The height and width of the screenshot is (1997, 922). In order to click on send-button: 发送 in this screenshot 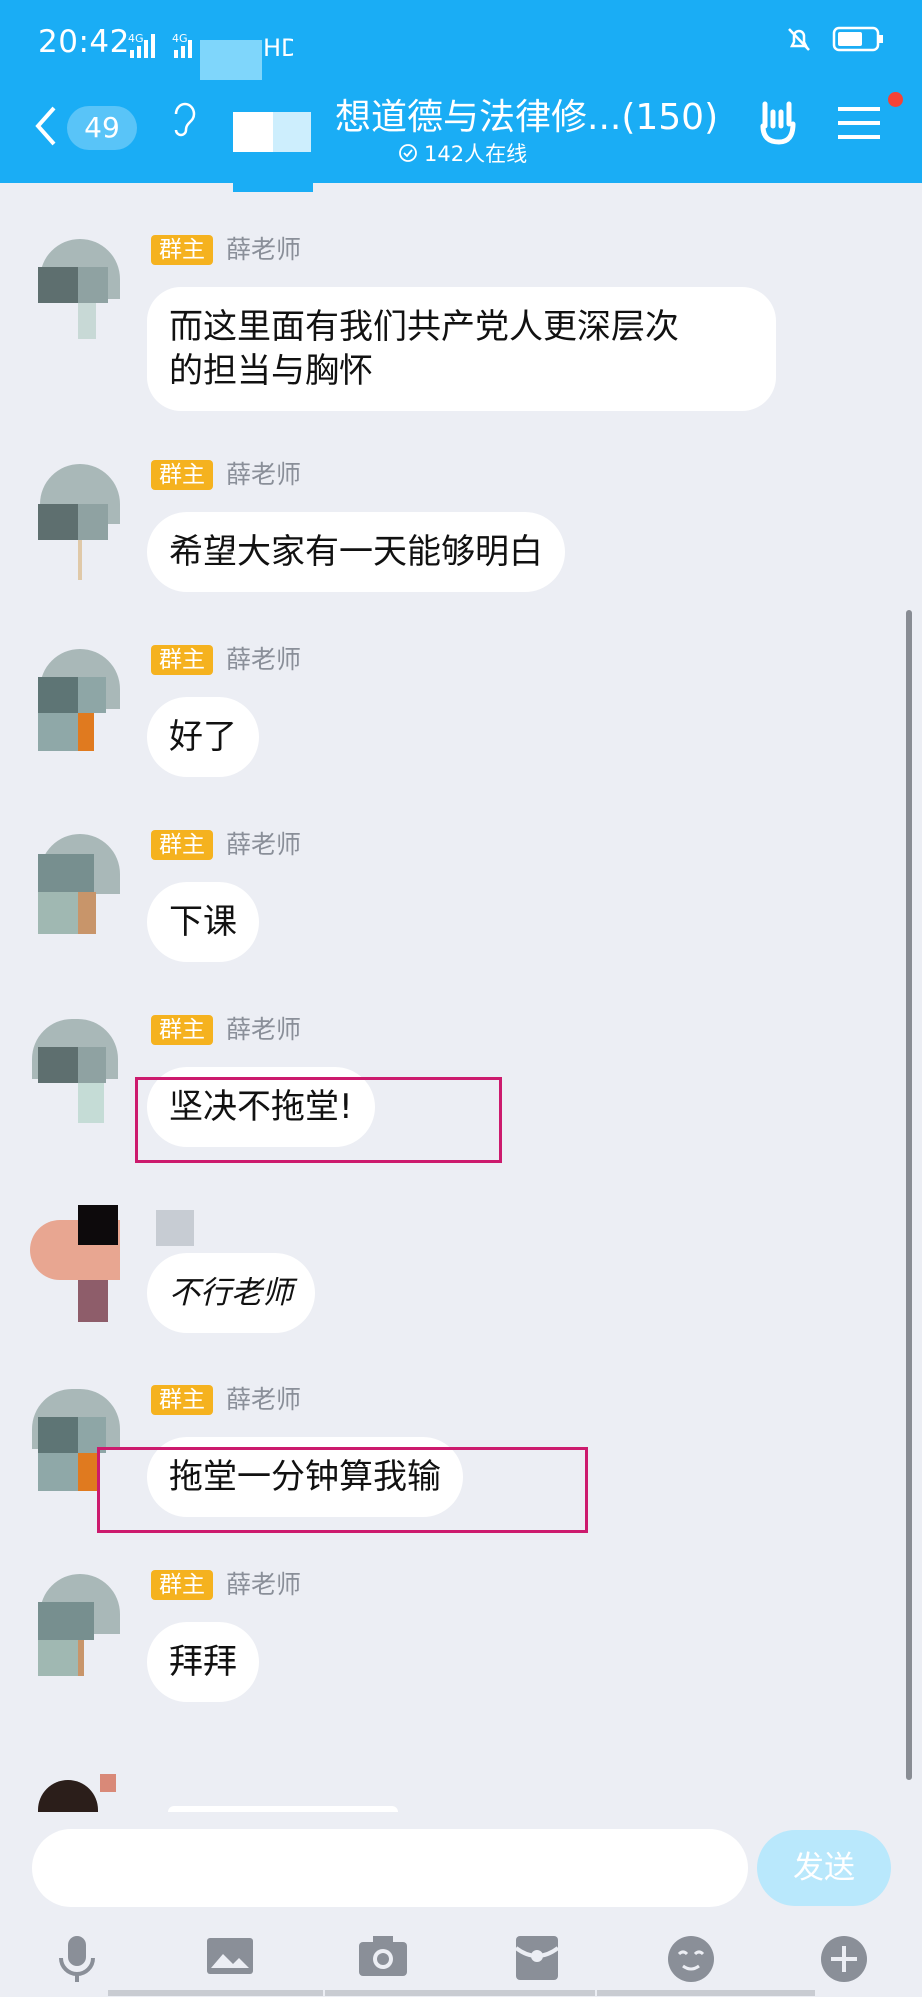, I will do `click(824, 1868)`.